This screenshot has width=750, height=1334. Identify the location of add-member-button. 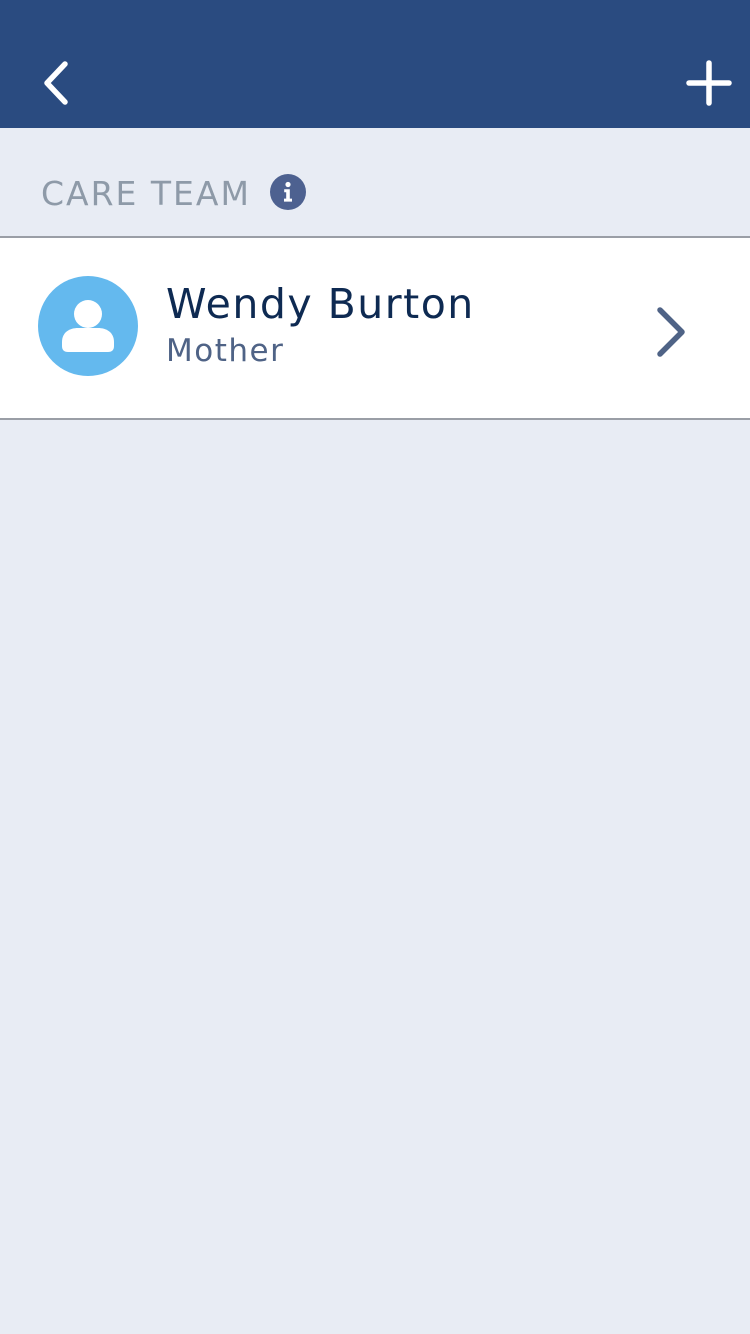
(709, 83).